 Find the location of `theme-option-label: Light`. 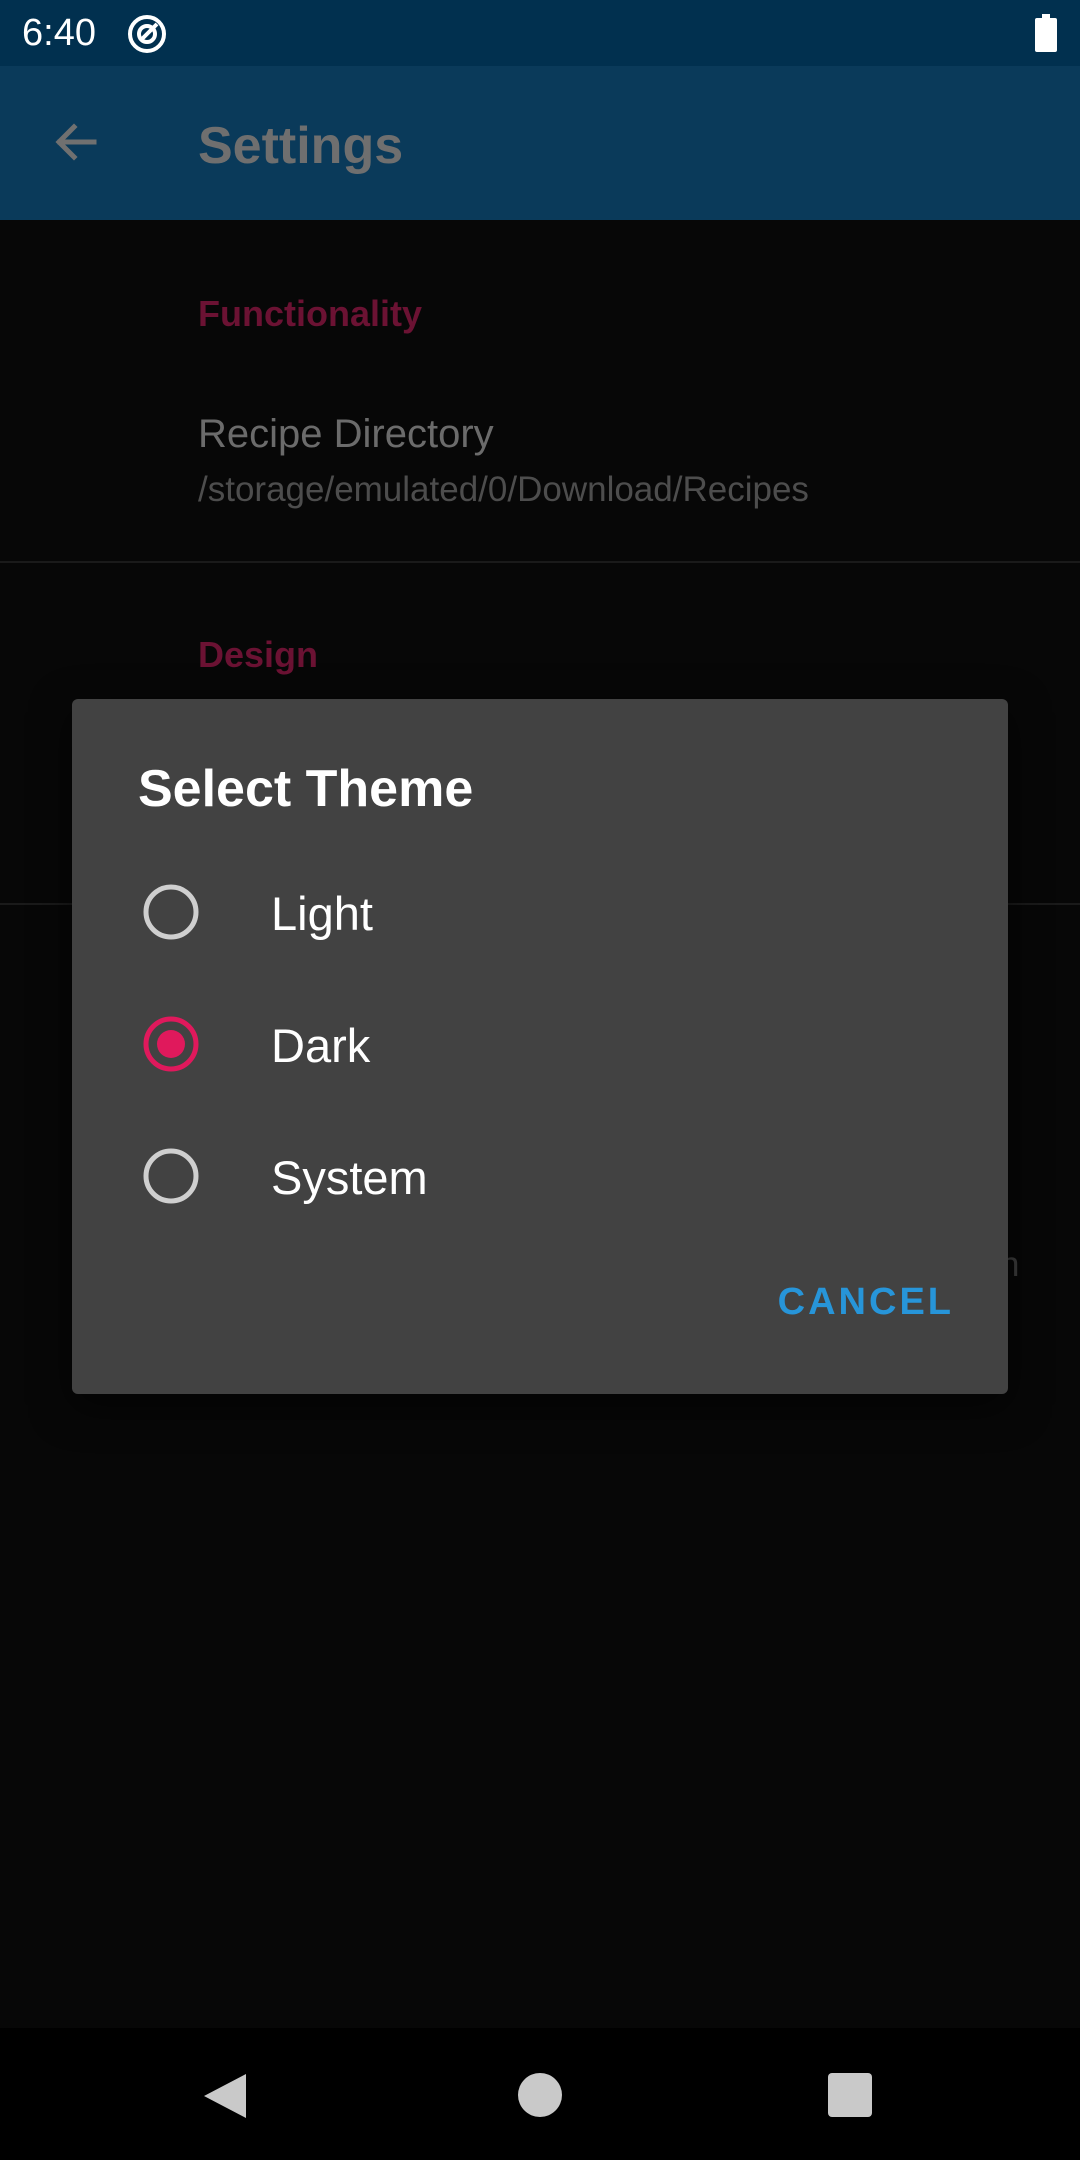

theme-option-label: Light is located at coordinates (322, 913).